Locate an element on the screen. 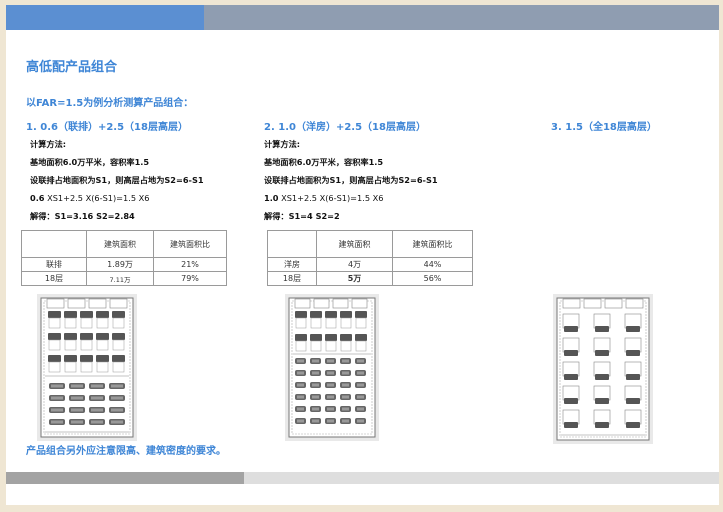 The image size is (723, 512). table-cell: 联排 is located at coordinates (54, 264).